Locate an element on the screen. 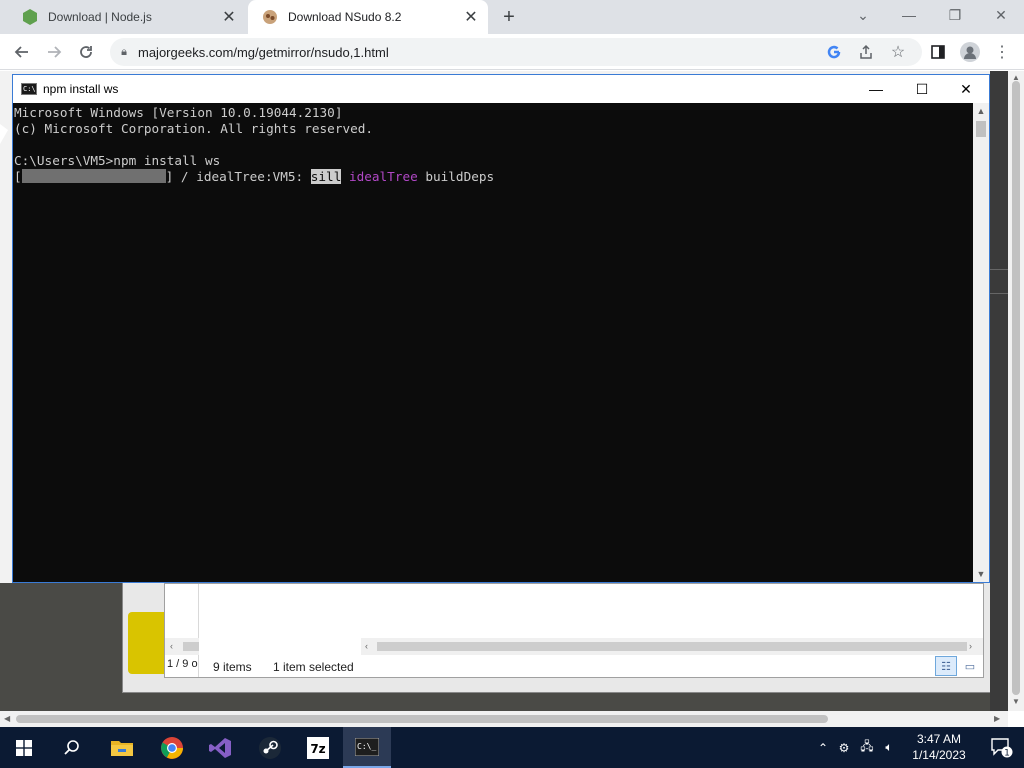 The image size is (1024, 768). trash-item-icon is located at coordinates (148, 643).